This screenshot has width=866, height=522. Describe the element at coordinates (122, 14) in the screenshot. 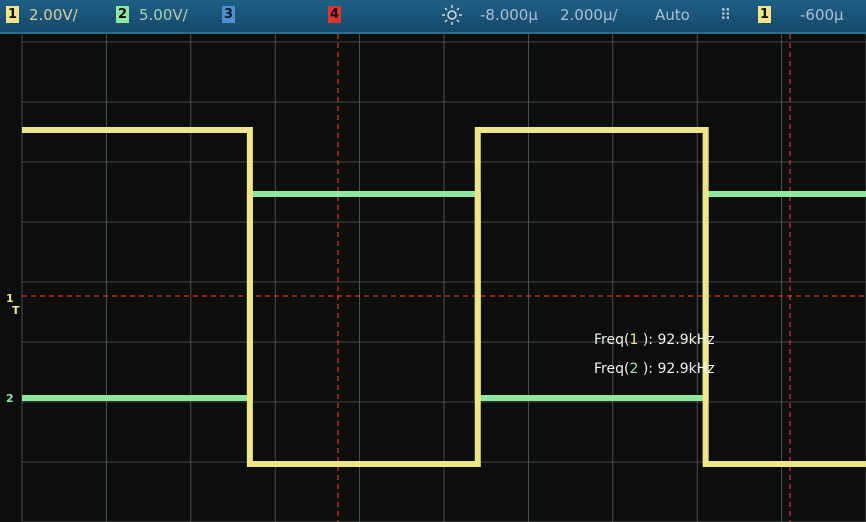

I see `ch2-badge: 2` at that location.